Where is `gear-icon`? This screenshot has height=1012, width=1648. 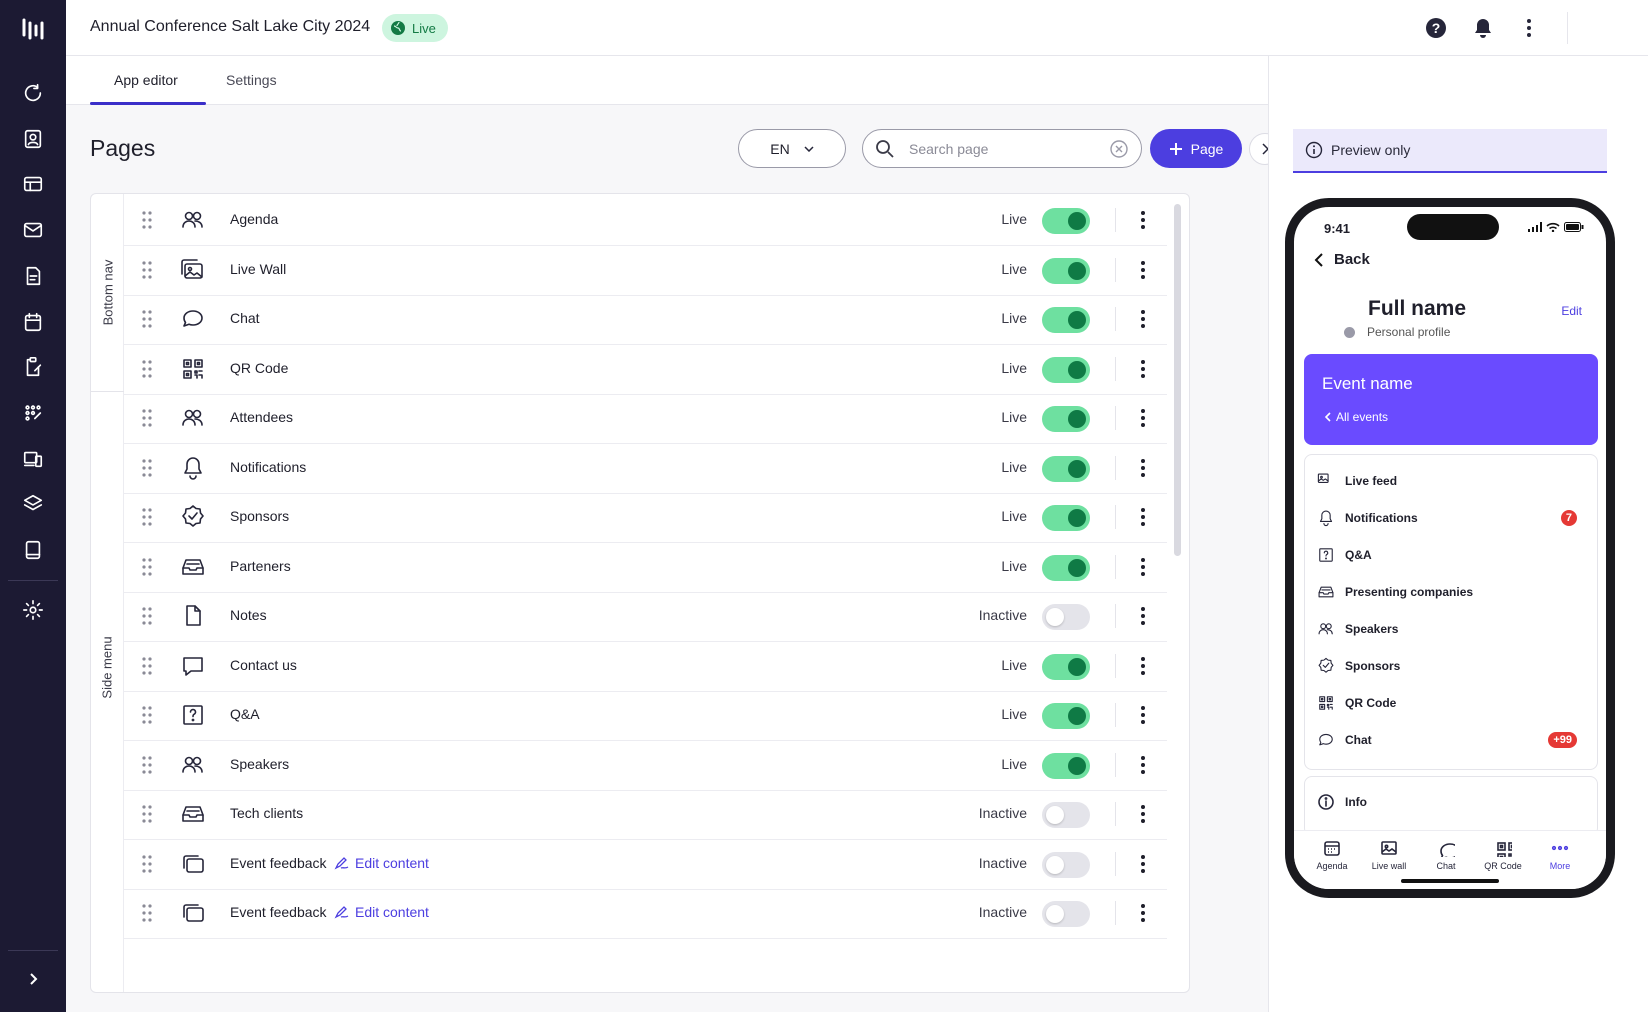
gear-icon is located at coordinates (33, 610).